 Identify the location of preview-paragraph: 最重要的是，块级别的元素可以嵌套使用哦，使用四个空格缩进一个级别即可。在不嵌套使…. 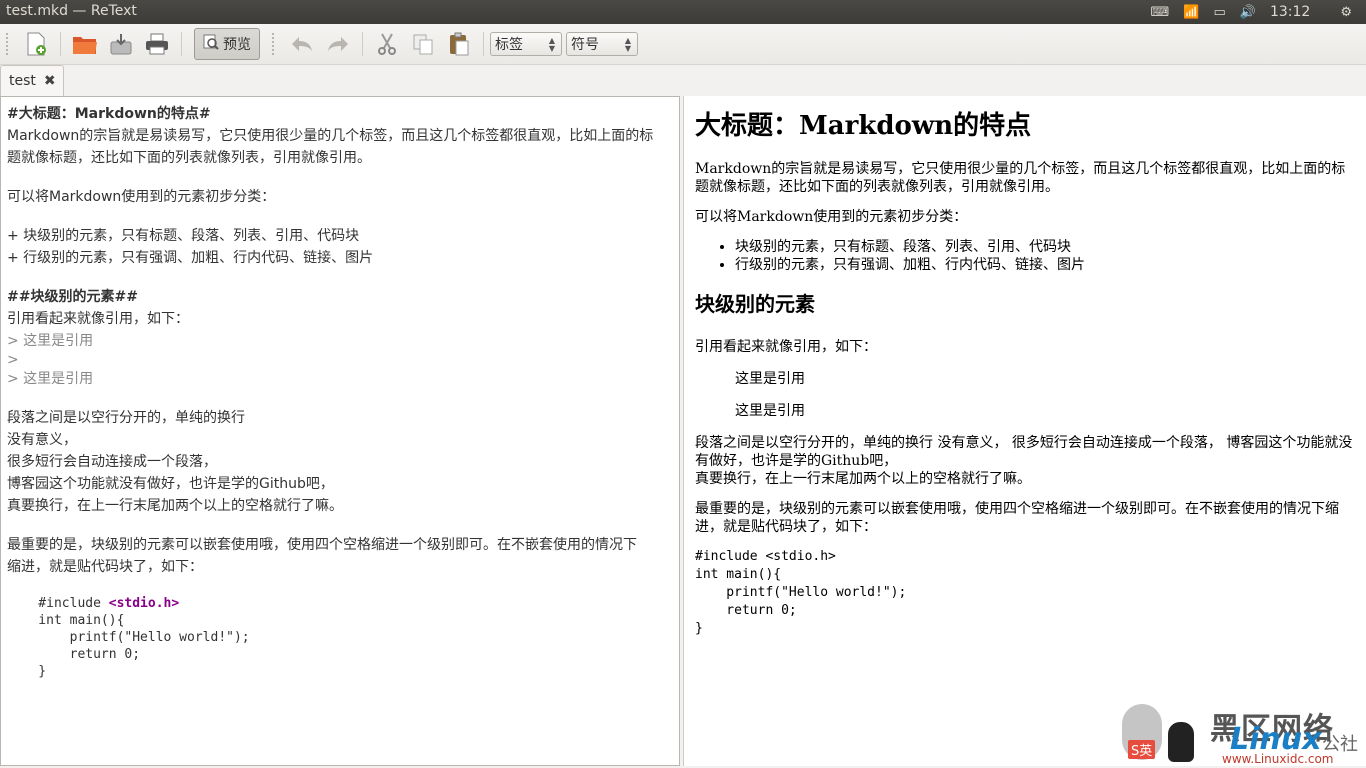
(1017, 518).